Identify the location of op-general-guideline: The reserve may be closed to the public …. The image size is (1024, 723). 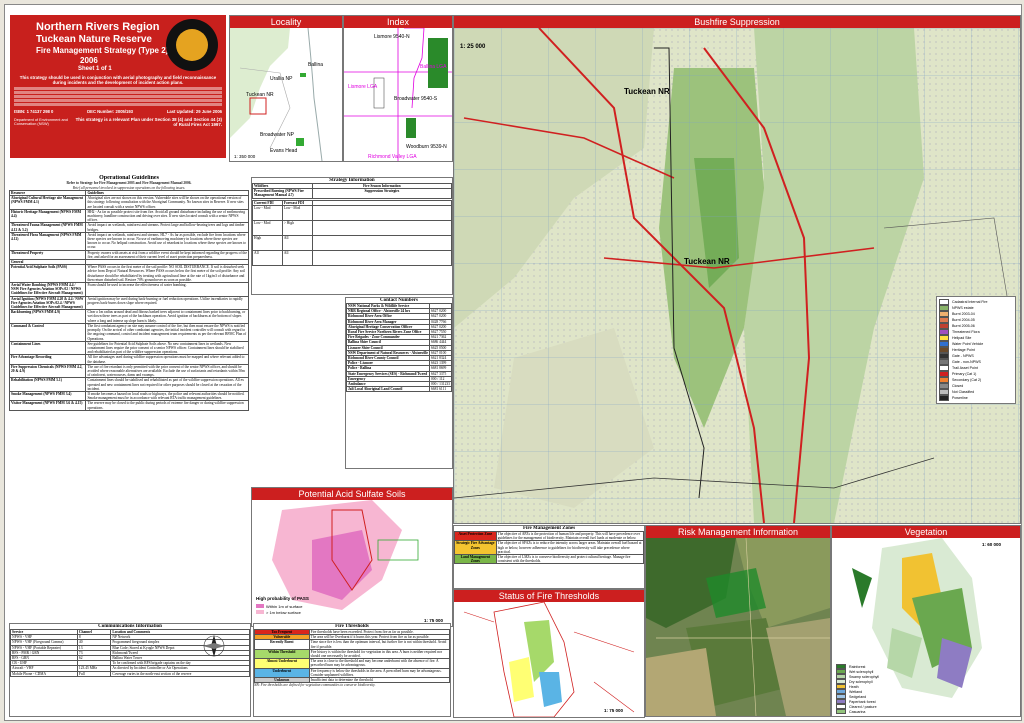
(167, 405).